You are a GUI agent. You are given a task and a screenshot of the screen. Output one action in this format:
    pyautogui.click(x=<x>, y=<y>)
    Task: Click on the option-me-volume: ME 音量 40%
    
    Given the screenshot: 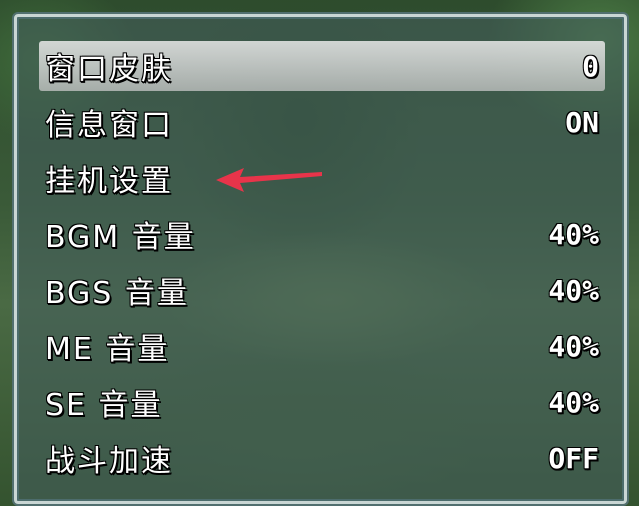 What is the action you would take?
    pyautogui.click(x=322, y=346)
    